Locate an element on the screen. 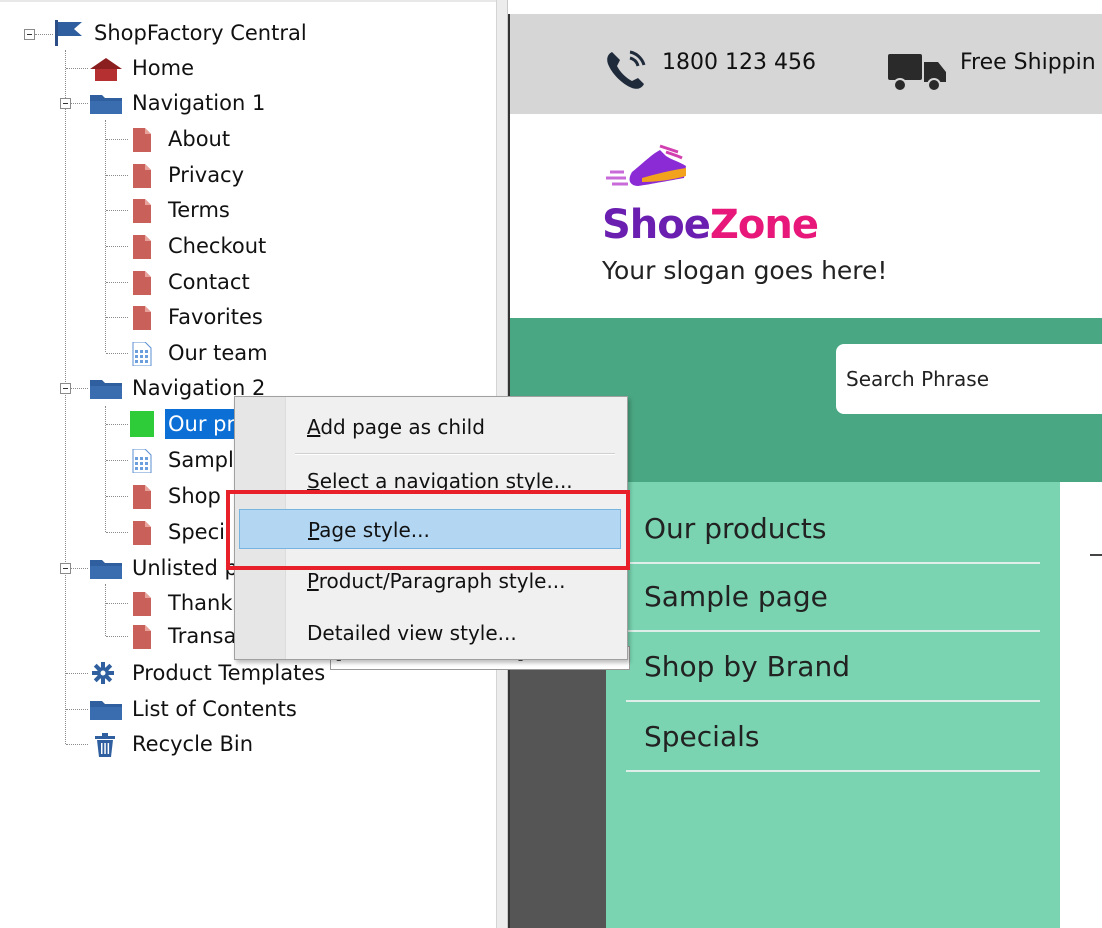 The width and height of the screenshot is (1102, 928). green-square-icon is located at coordinates (142, 424).